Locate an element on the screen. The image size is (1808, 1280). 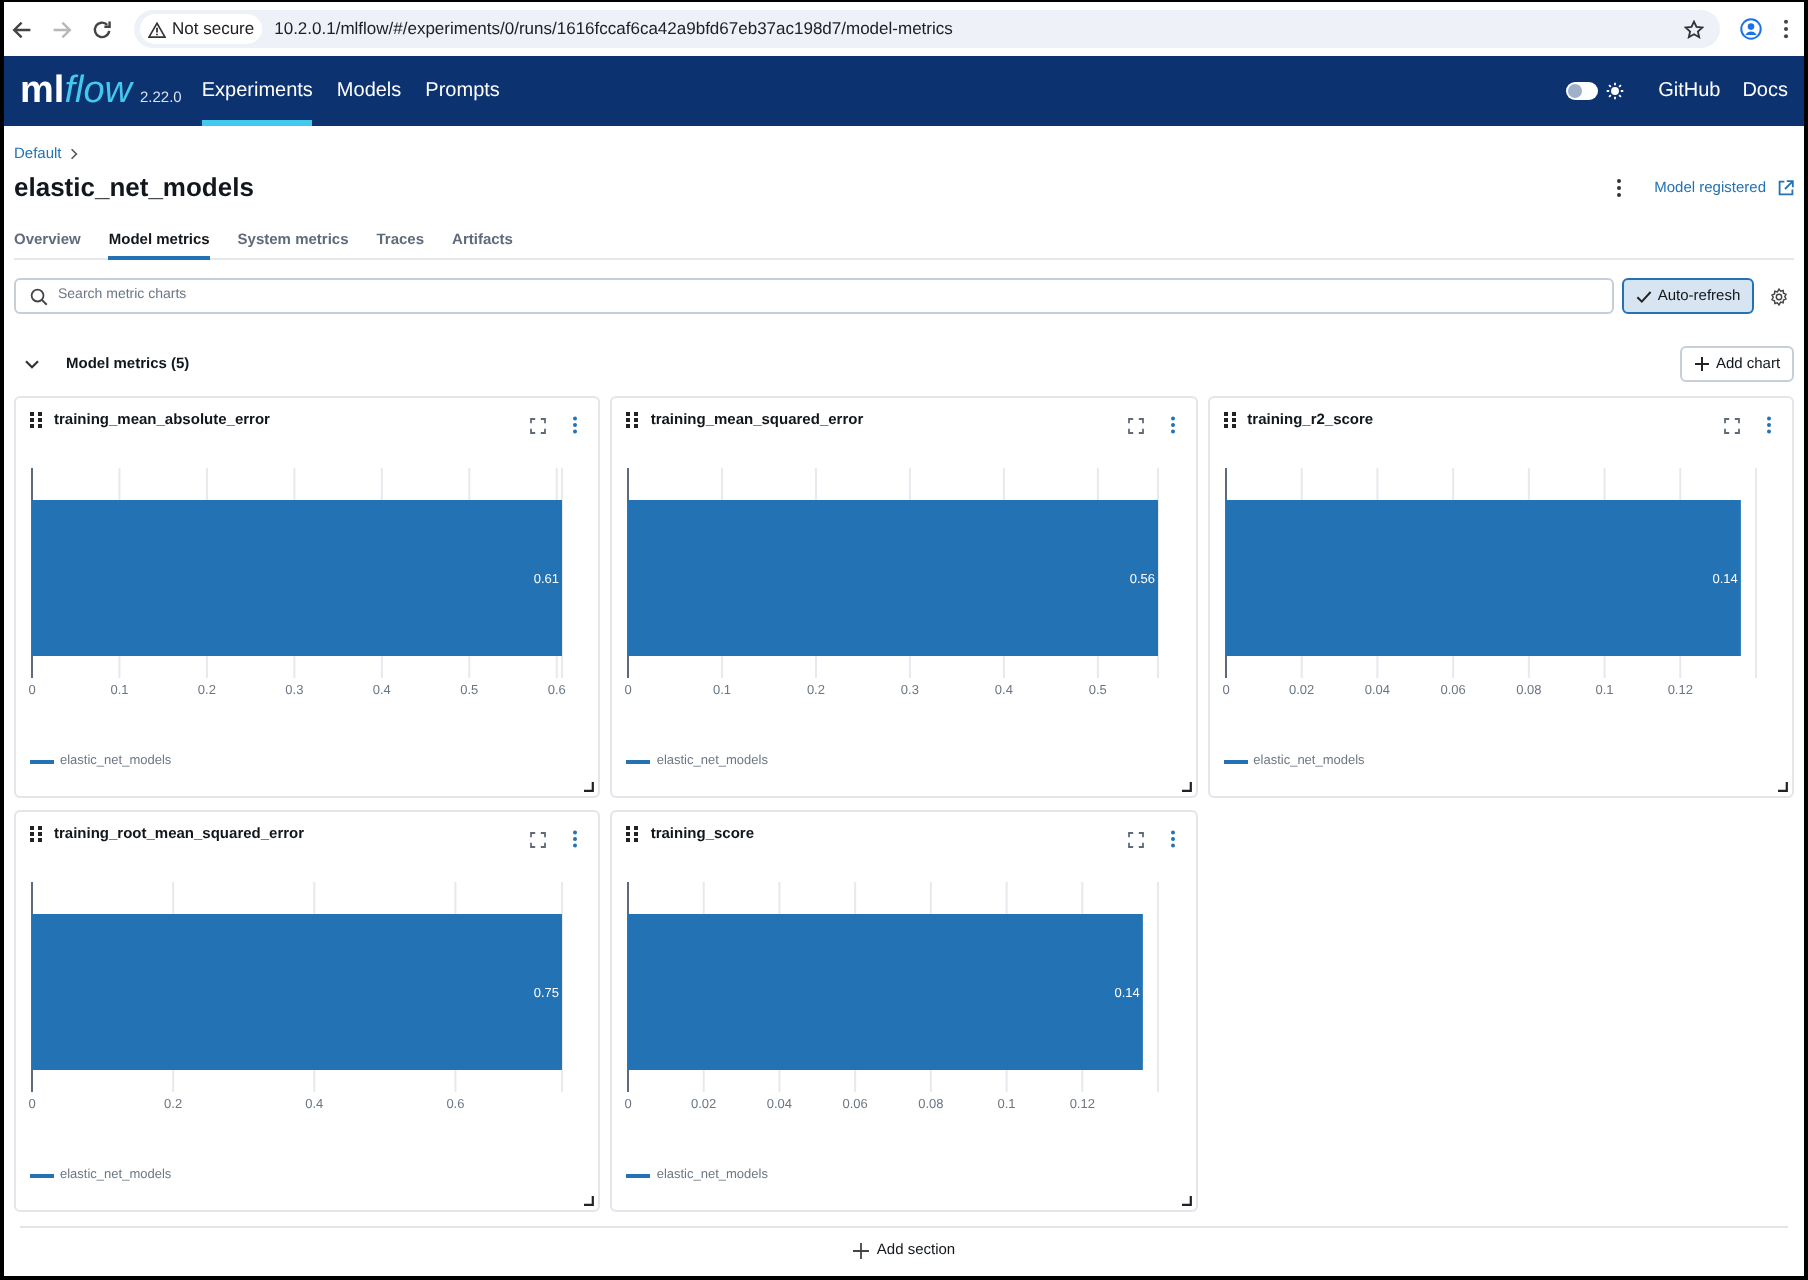
profile-icon is located at coordinates (1751, 29).